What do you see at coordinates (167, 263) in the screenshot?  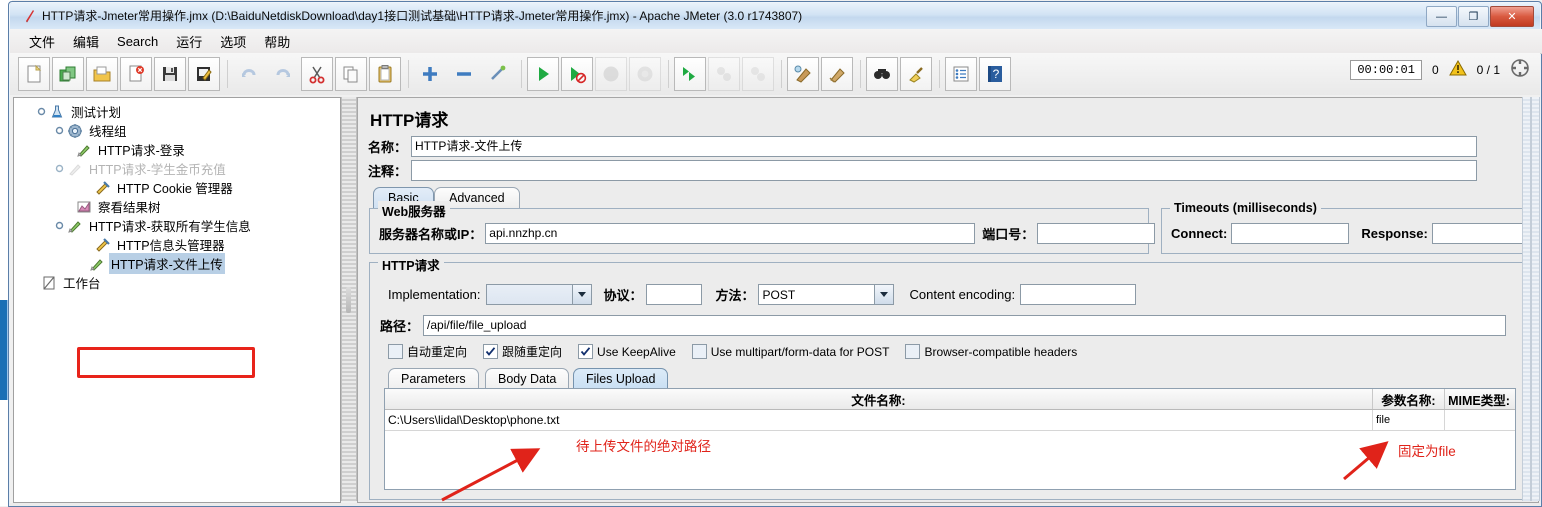 I see `tree-label-selected: HTTP请求-文件上传` at bounding box center [167, 263].